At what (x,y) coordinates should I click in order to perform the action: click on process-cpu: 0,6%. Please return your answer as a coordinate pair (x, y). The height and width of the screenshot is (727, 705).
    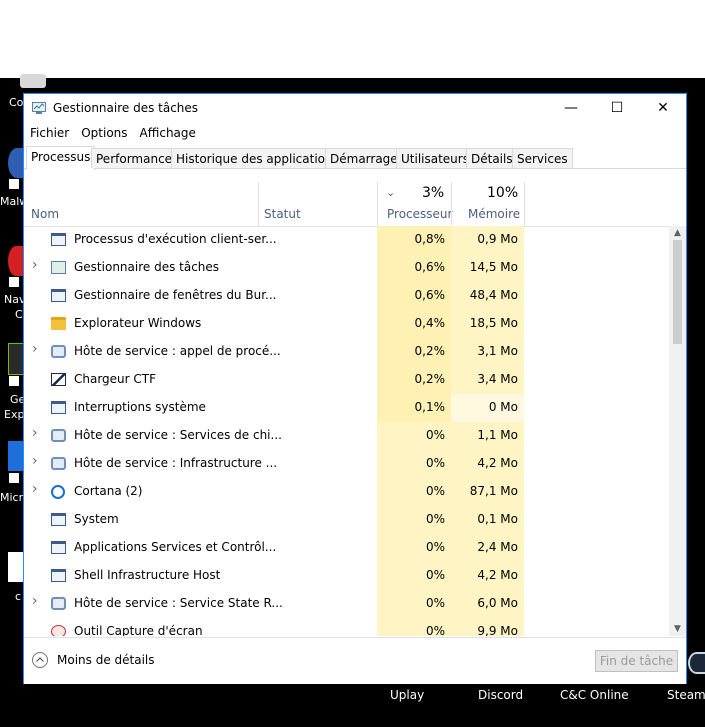
    Looking at the image, I should click on (414, 268).